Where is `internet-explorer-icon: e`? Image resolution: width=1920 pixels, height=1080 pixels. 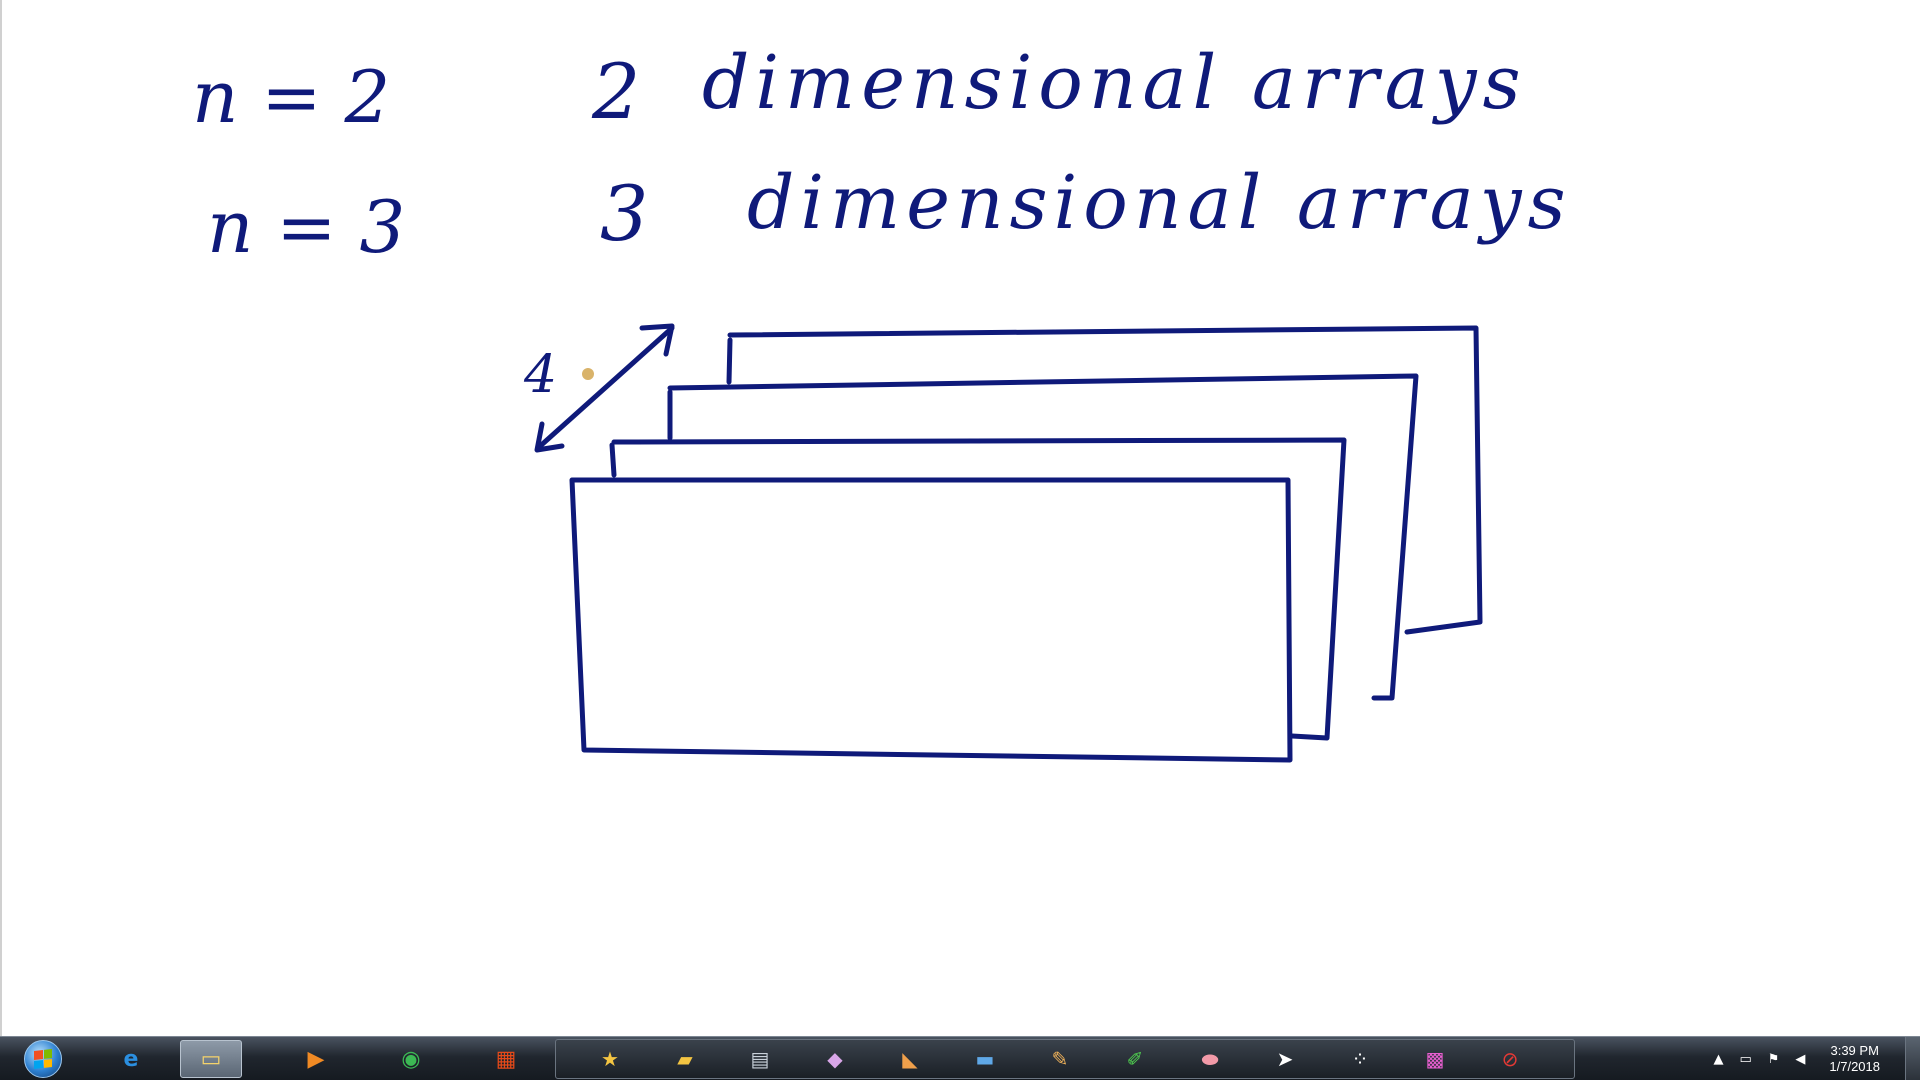 internet-explorer-icon: e is located at coordinates (131, 1059).